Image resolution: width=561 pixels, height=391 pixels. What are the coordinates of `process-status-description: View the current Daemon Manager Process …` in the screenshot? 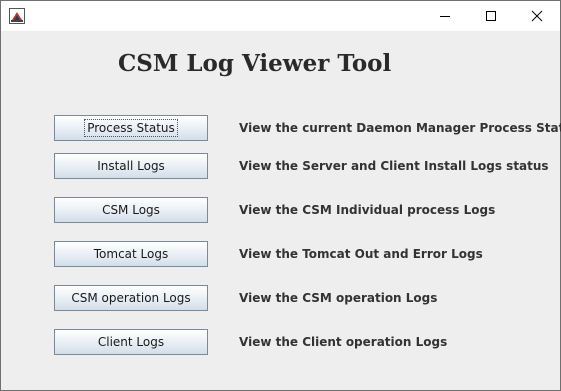 It's located at (400, 128).